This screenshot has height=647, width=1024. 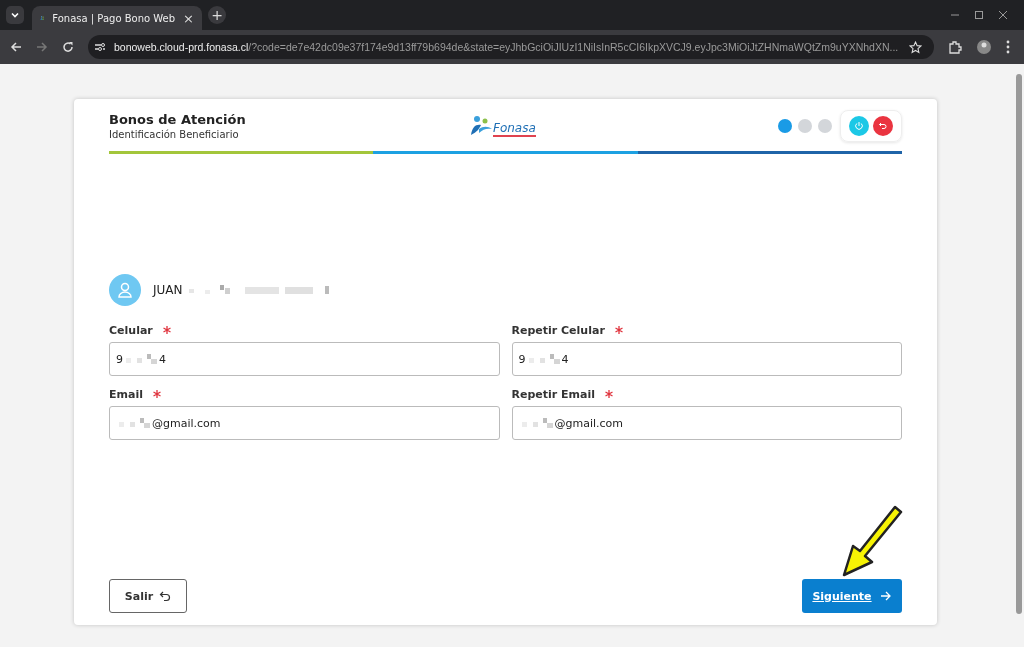 I want to click on family-logo-icon, so click(x=481, y=126).